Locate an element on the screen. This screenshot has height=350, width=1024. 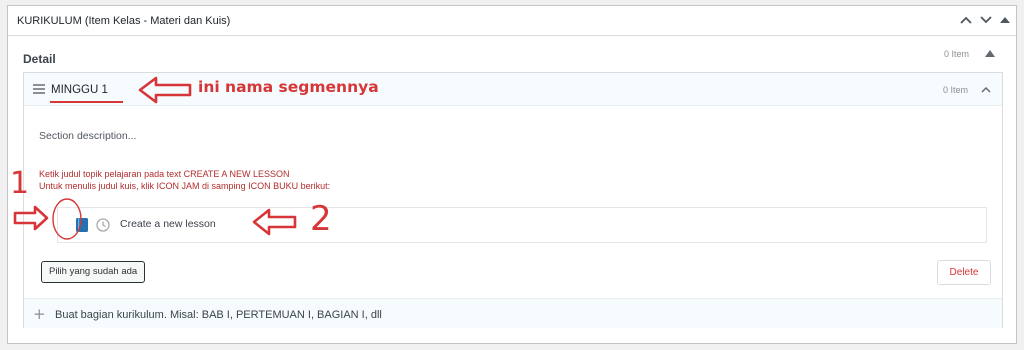
annotation-circle is located at coordinates (67, 219).